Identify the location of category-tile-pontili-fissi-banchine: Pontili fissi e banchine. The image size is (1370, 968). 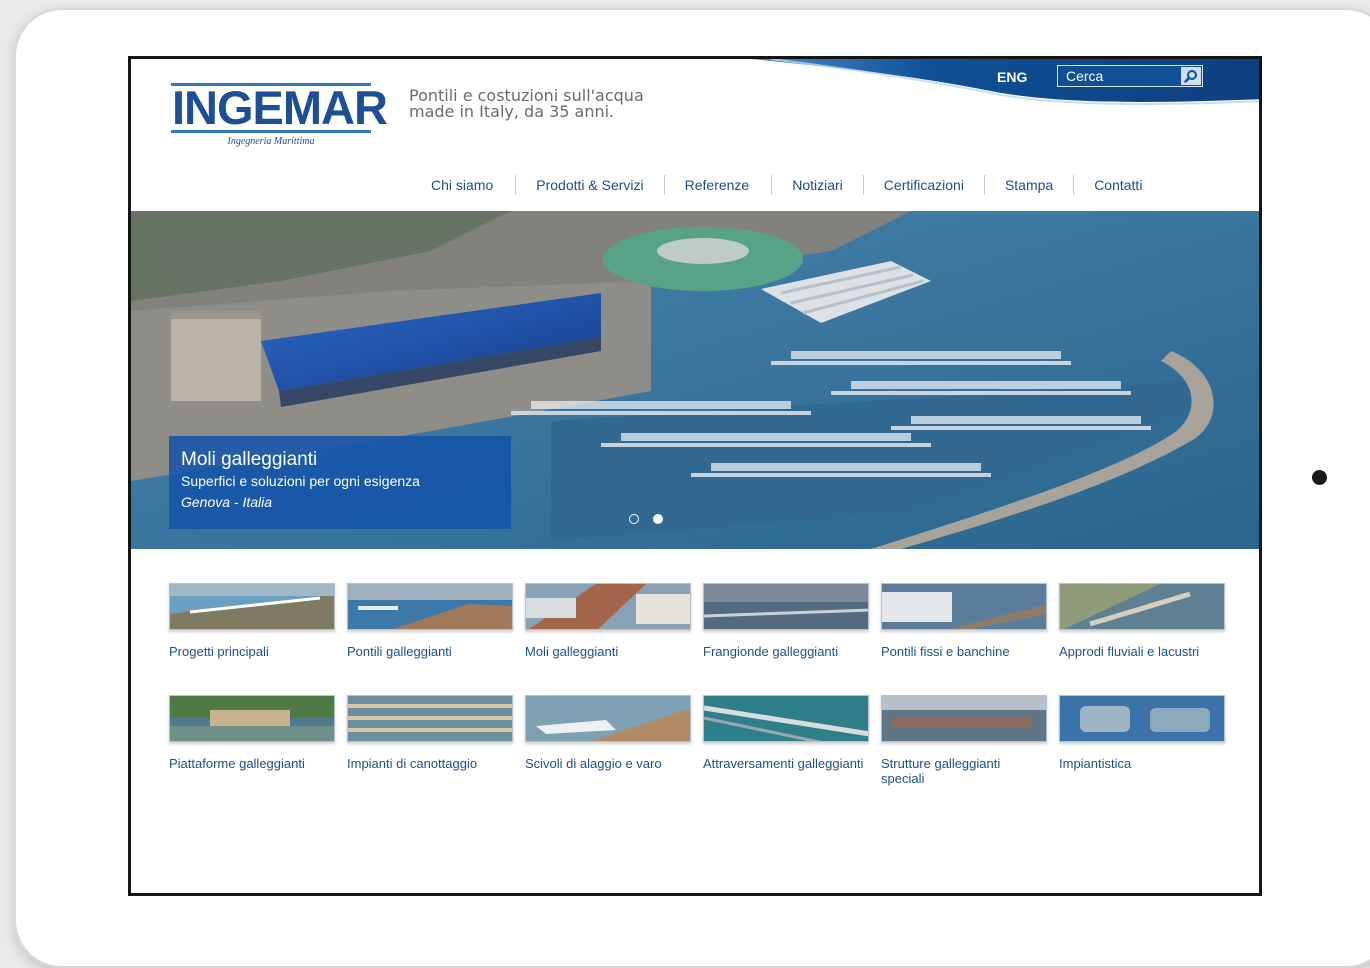
(964, 621).